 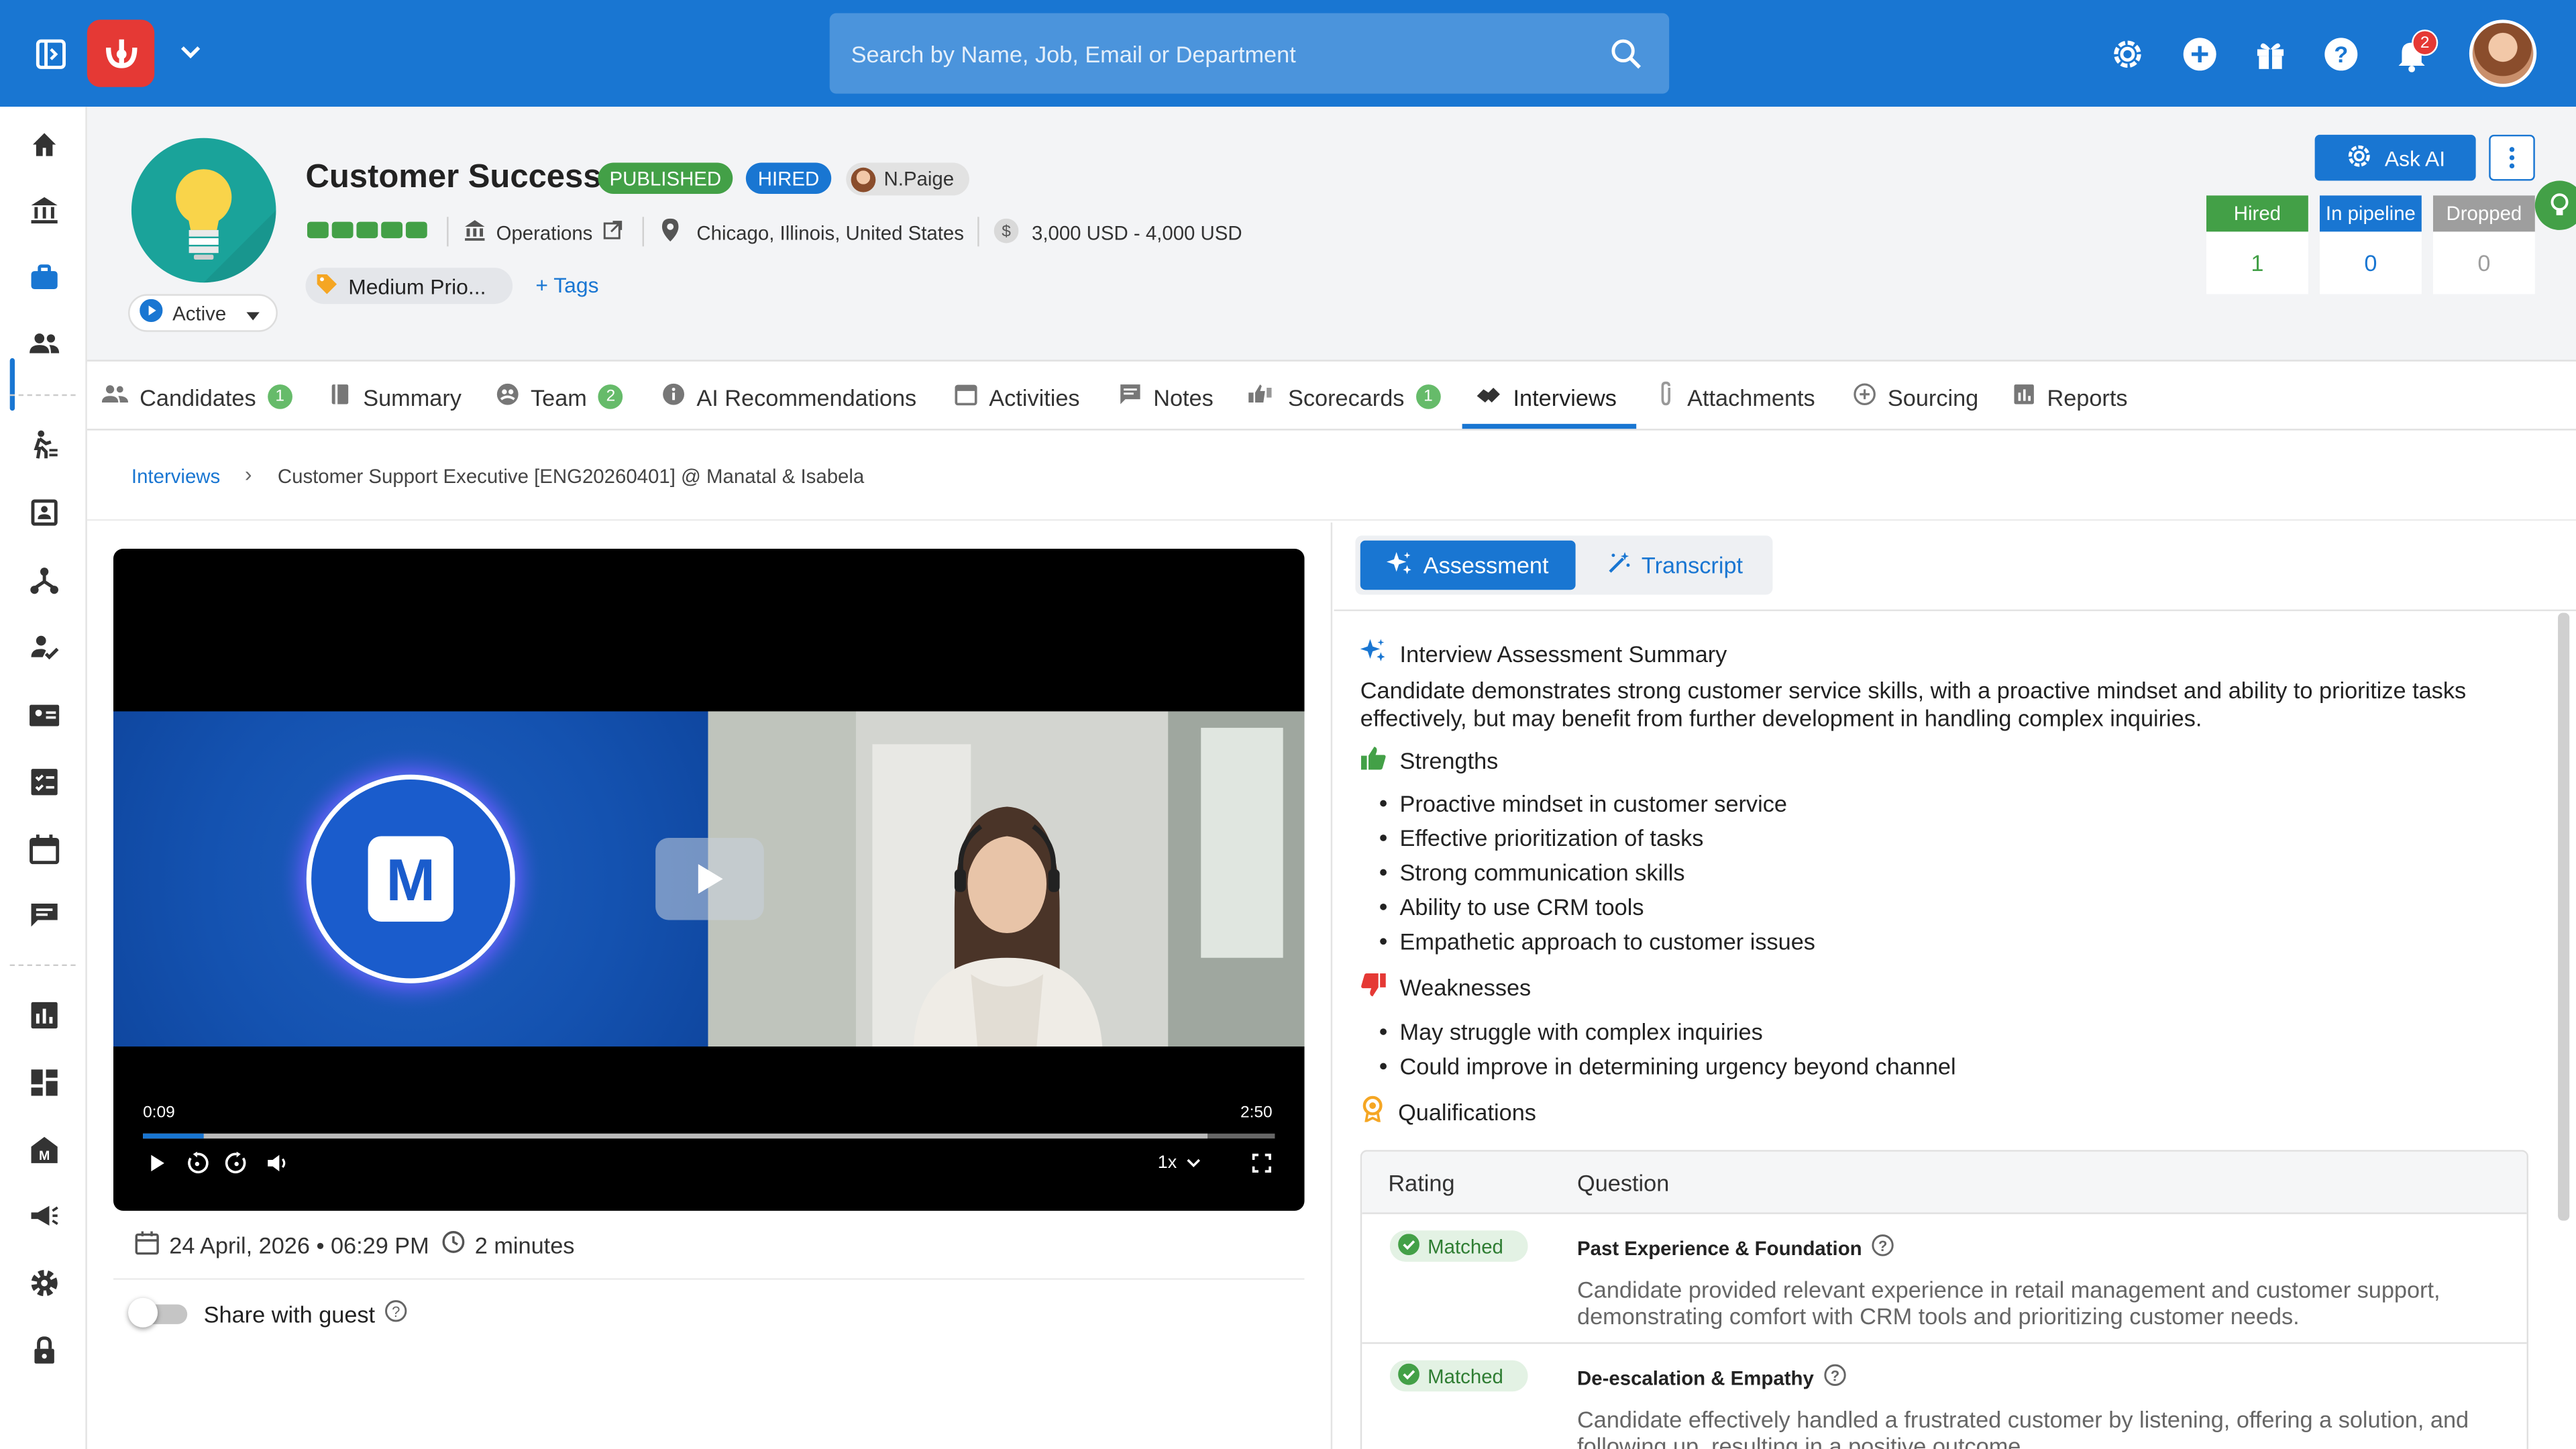 I want to click on sidebar-toggle-icon, so click(x=51, y=54).